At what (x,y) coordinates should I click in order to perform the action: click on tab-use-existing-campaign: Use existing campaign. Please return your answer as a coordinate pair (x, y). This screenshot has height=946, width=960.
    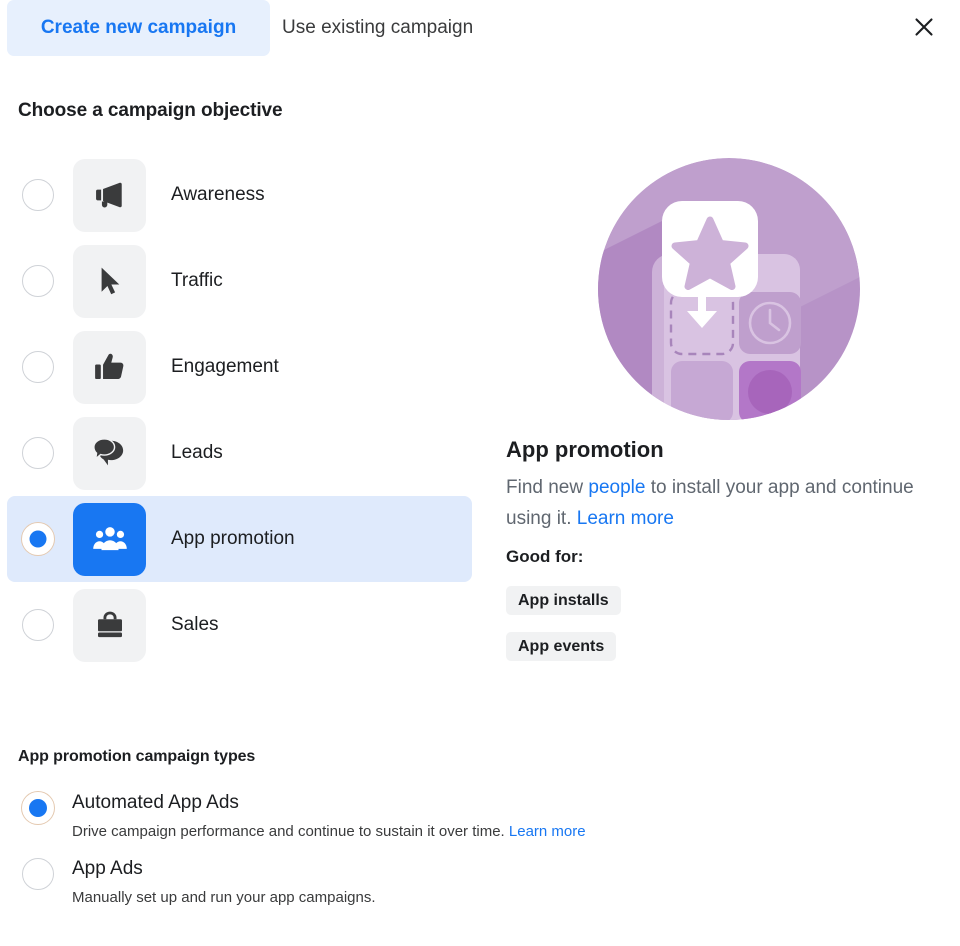
    Looking at the image, I should click on (407, 28).